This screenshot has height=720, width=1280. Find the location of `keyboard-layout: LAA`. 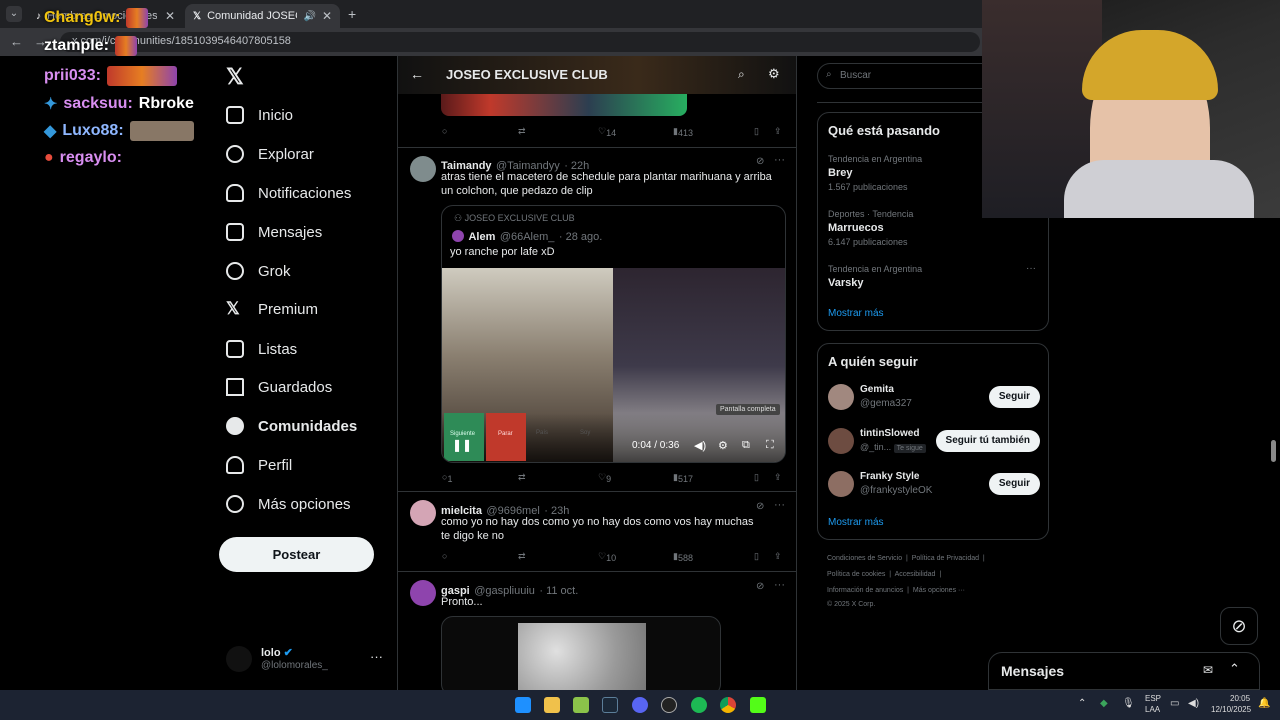

keyboard-layout: LAA is located at coordinates (1152, 709).